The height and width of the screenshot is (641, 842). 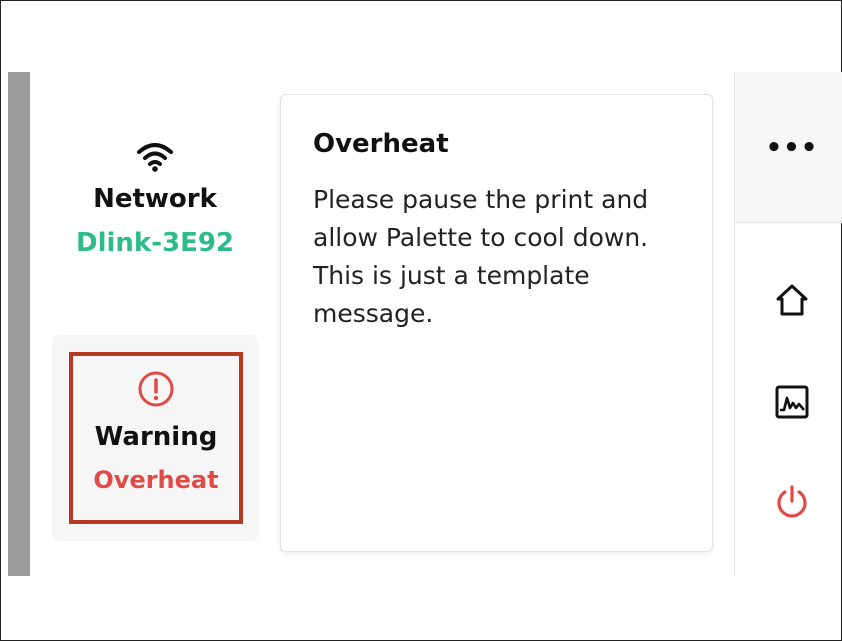 I want to click on more-button: •••, so click(x=792, y=148).